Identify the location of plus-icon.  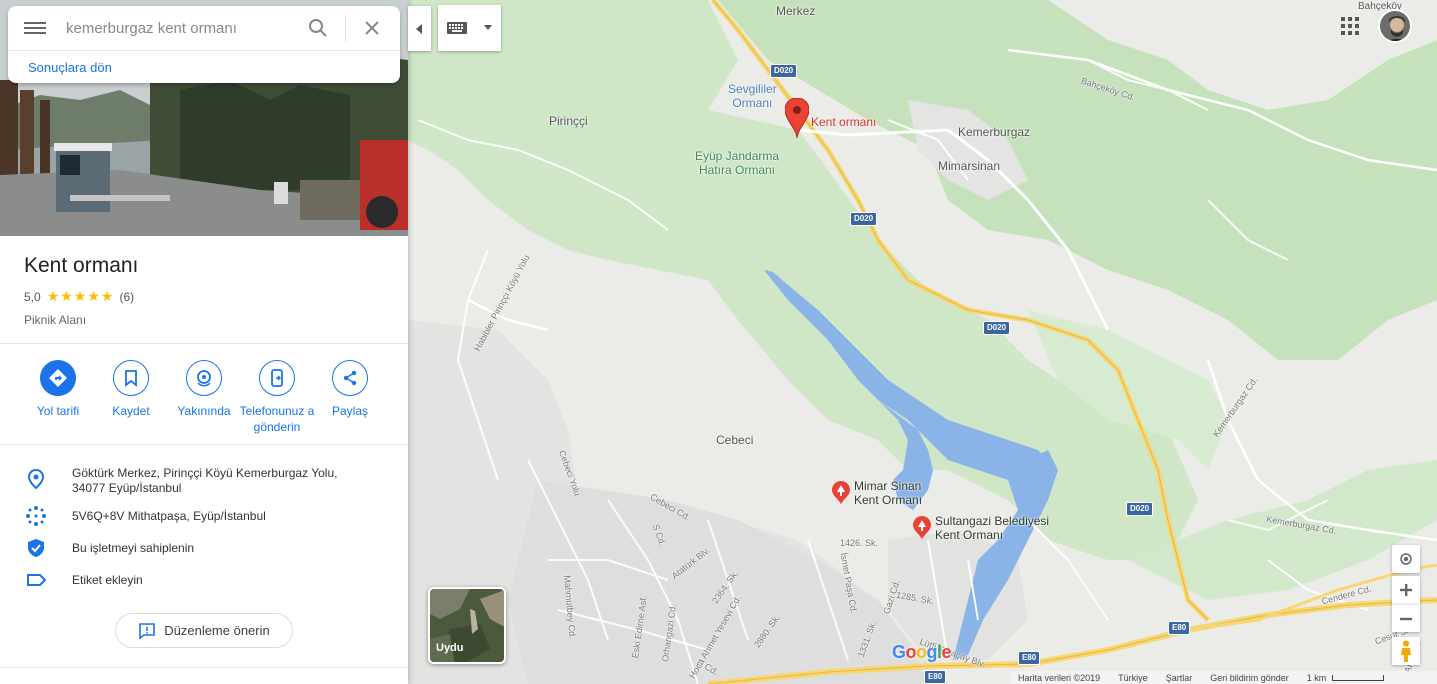
(1406, 590).